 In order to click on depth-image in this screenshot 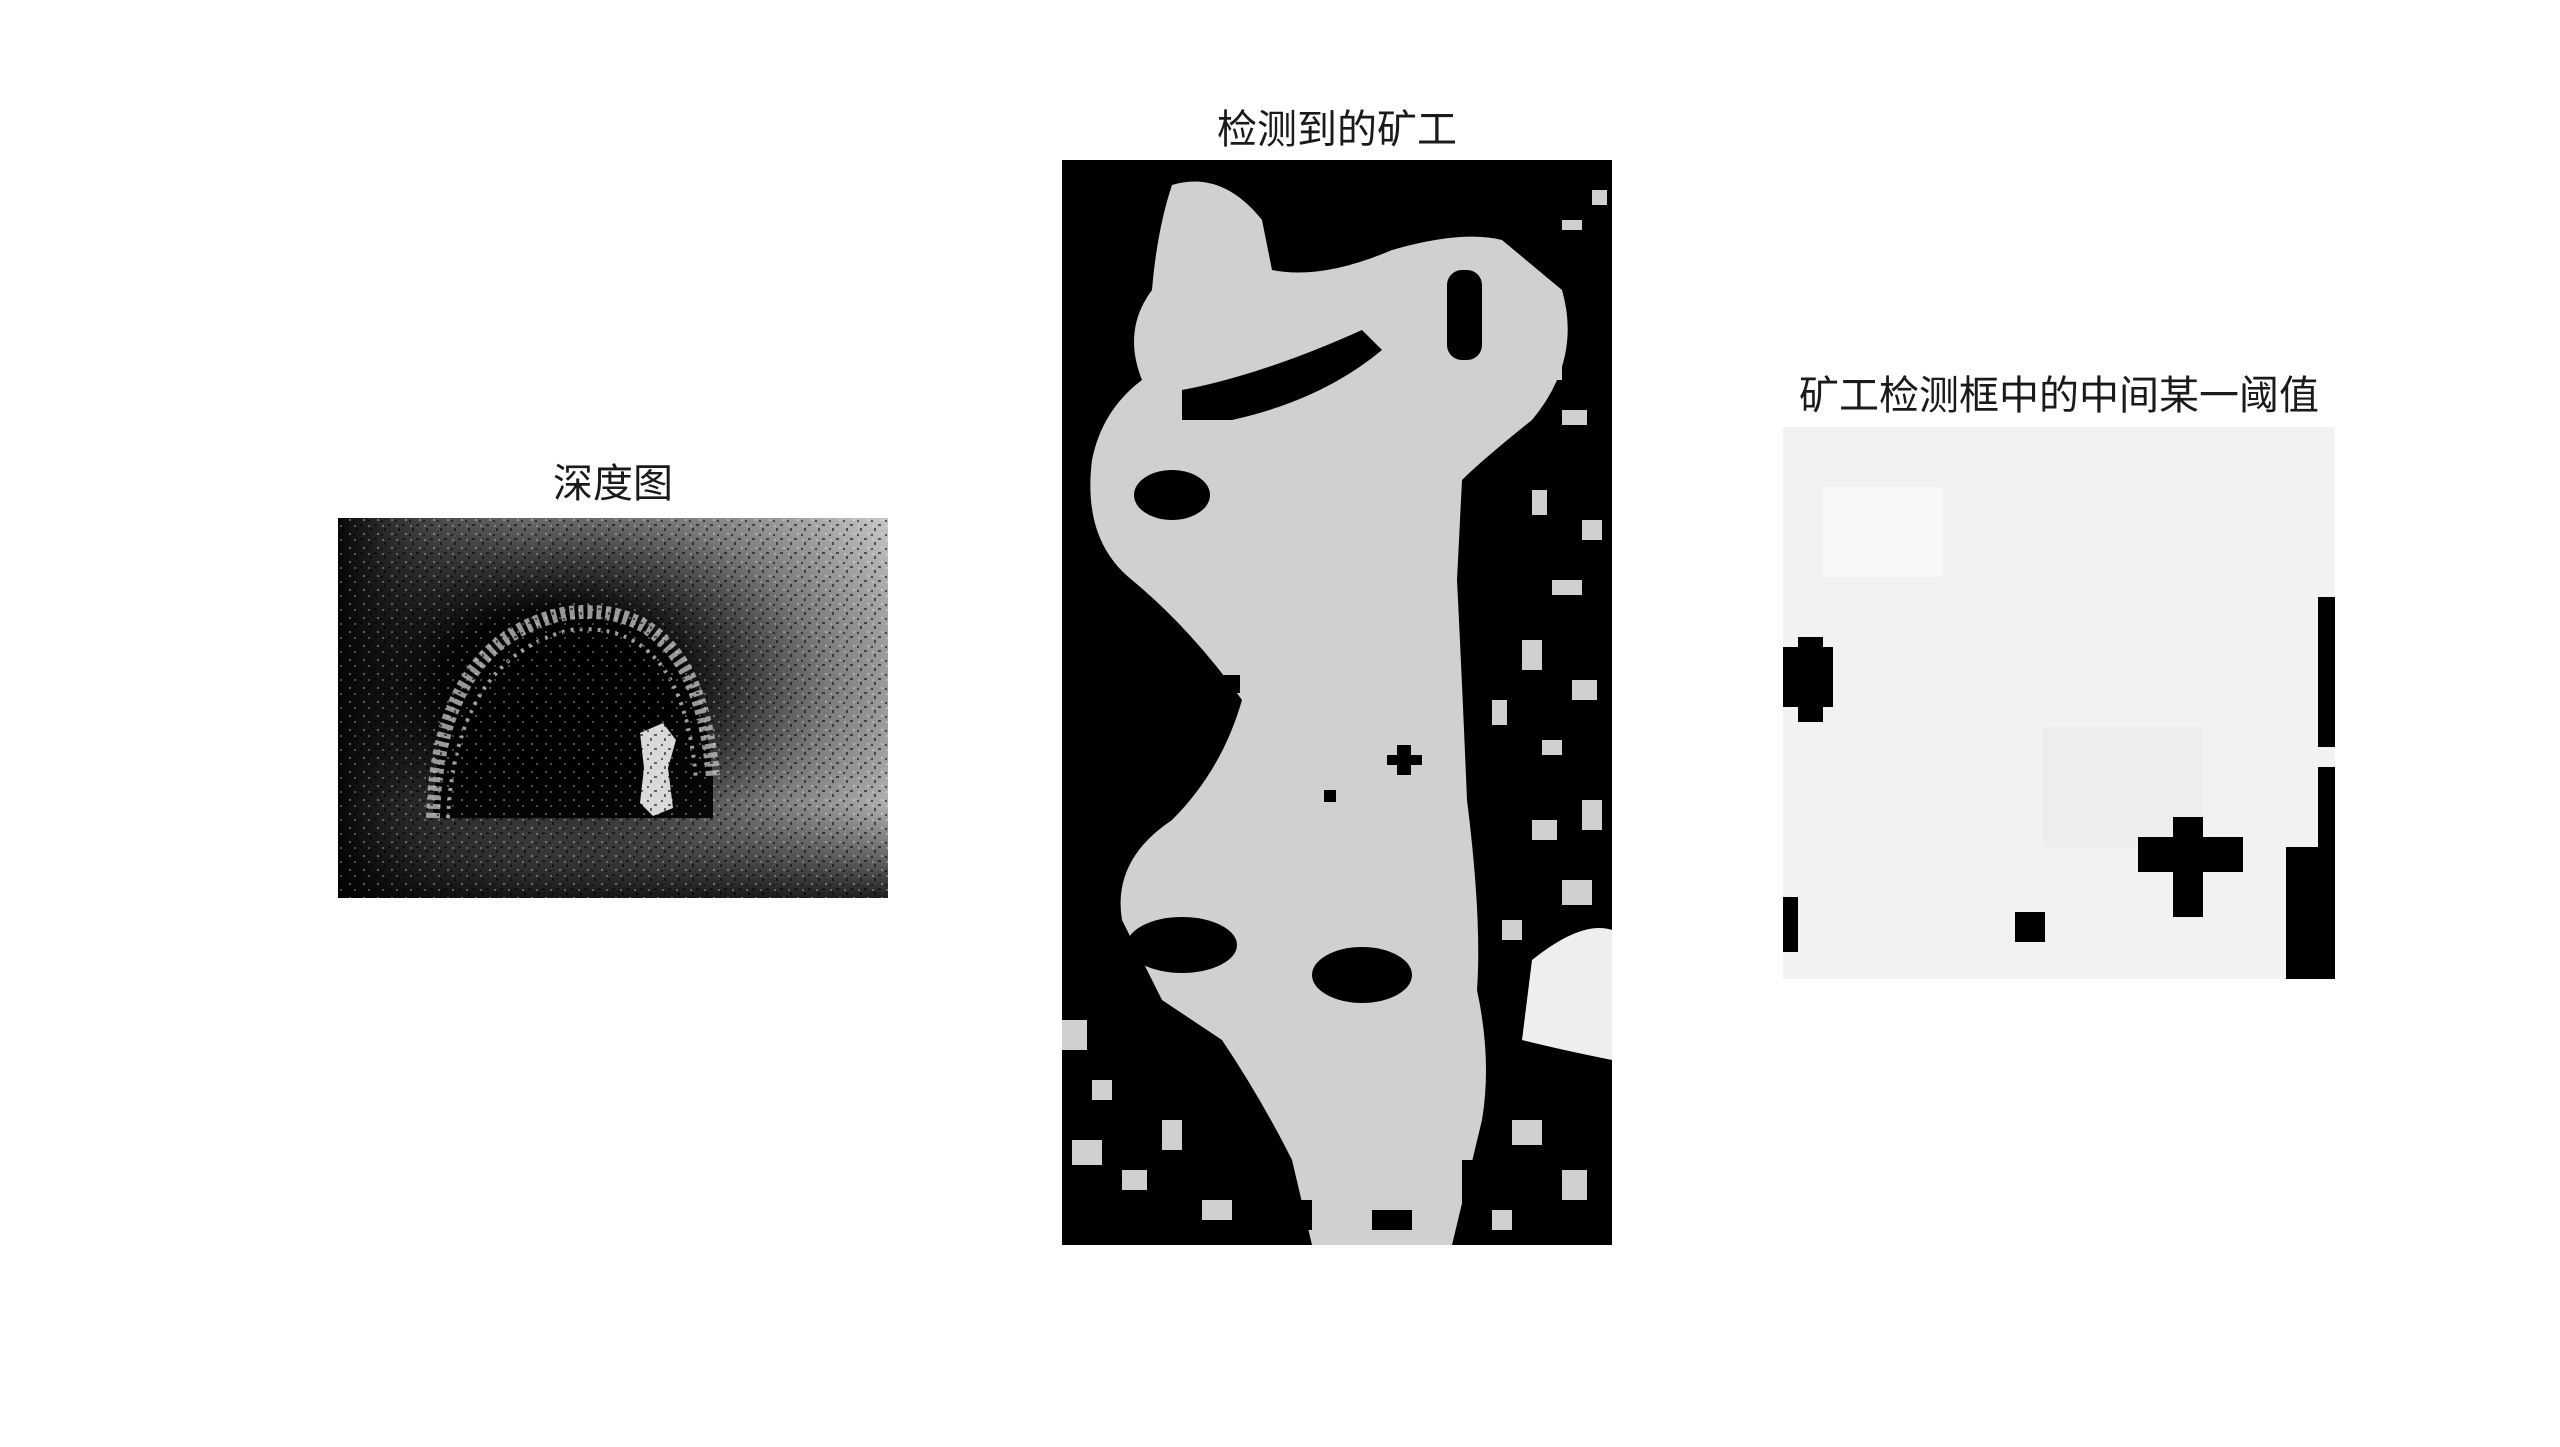, I will do `click(613, 708)`.